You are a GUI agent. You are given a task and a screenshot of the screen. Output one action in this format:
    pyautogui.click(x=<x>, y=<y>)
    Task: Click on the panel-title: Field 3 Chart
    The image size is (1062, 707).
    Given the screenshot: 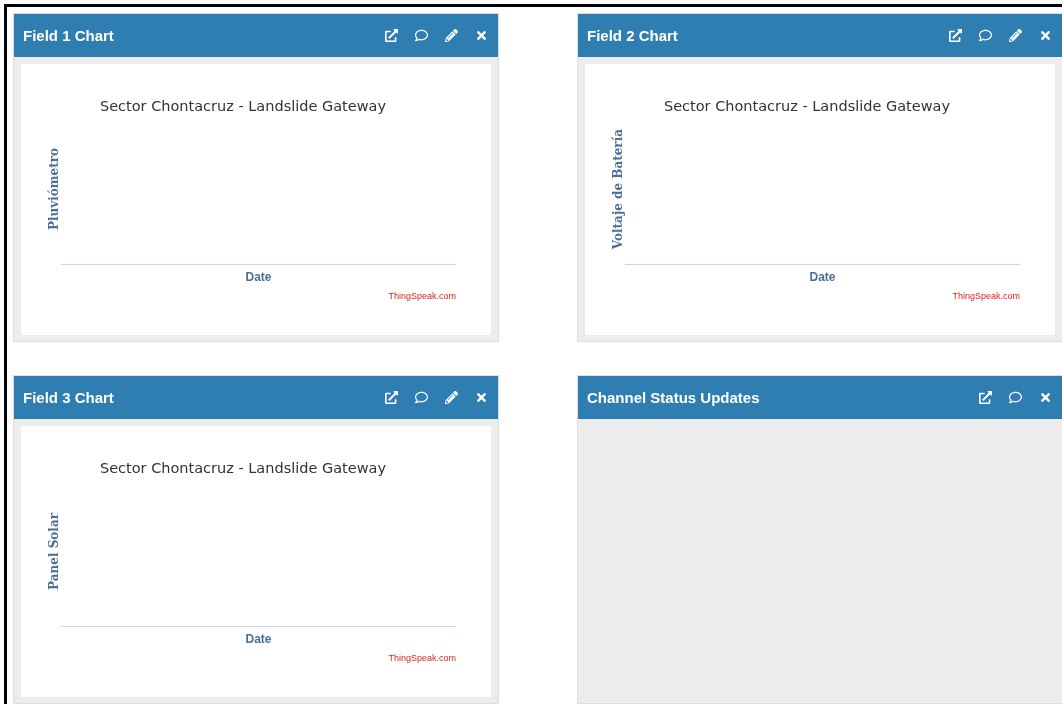 What is the action you would take?
    pyautogui.click(x=69, y=397)
    